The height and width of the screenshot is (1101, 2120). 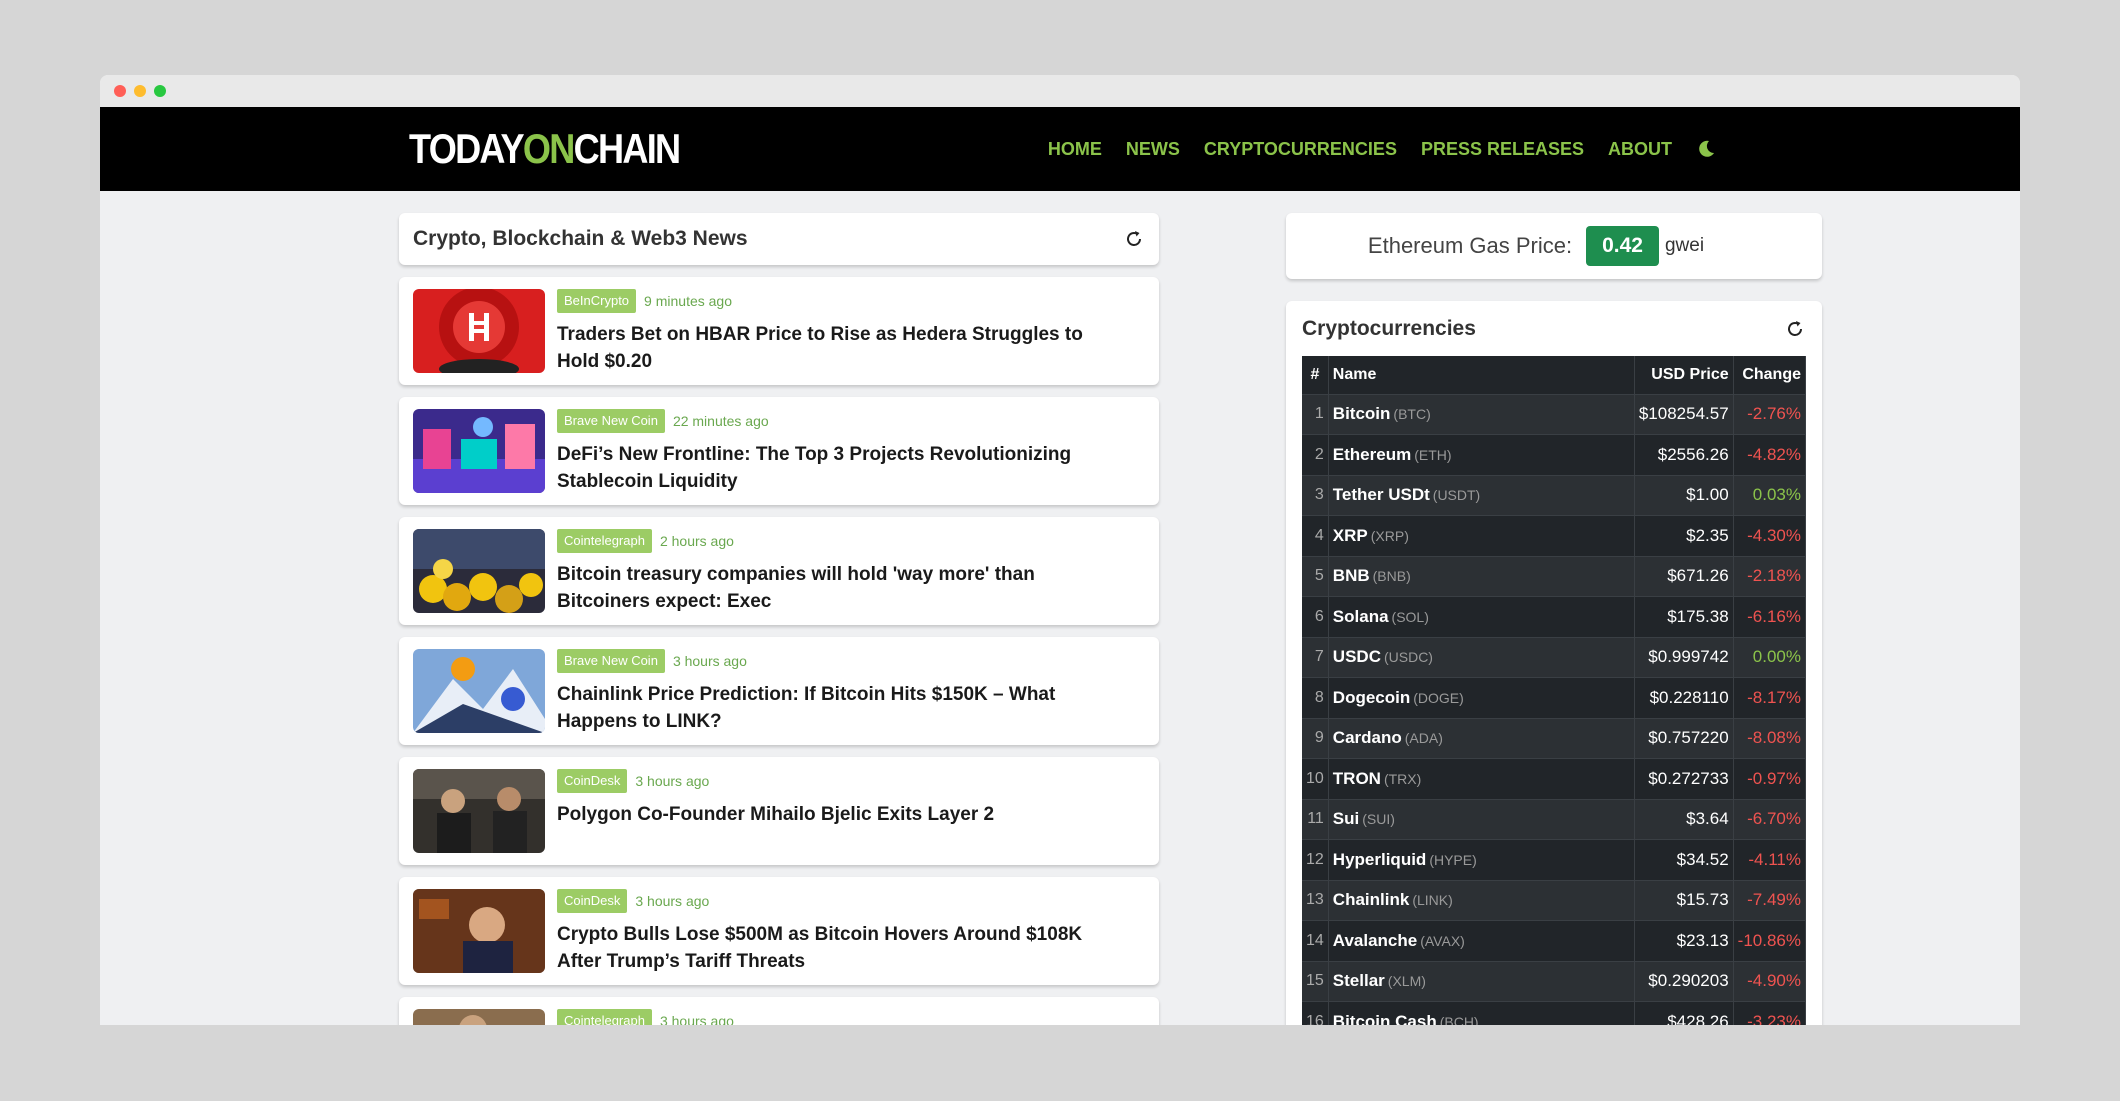 I want to click on crypto-row: 14 Avalanche (AVAX) $23.13 -10.86%, so click(x=1554, y=941).